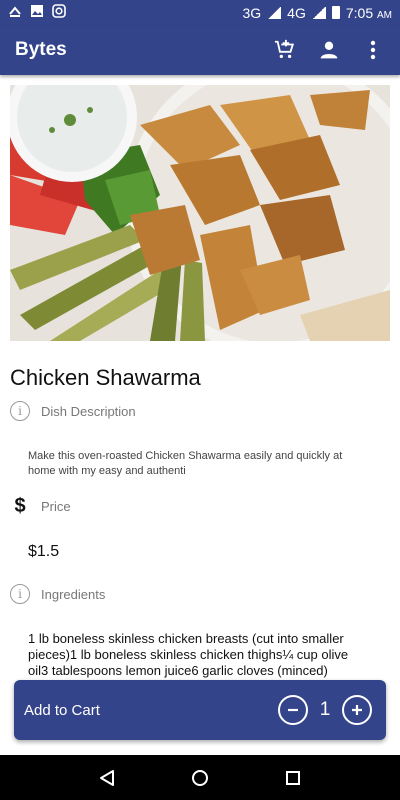  What do you see at coordinates (44, 551) in the screenshot?
I see `price-value: $1.5` at bounding box center [44, 551].